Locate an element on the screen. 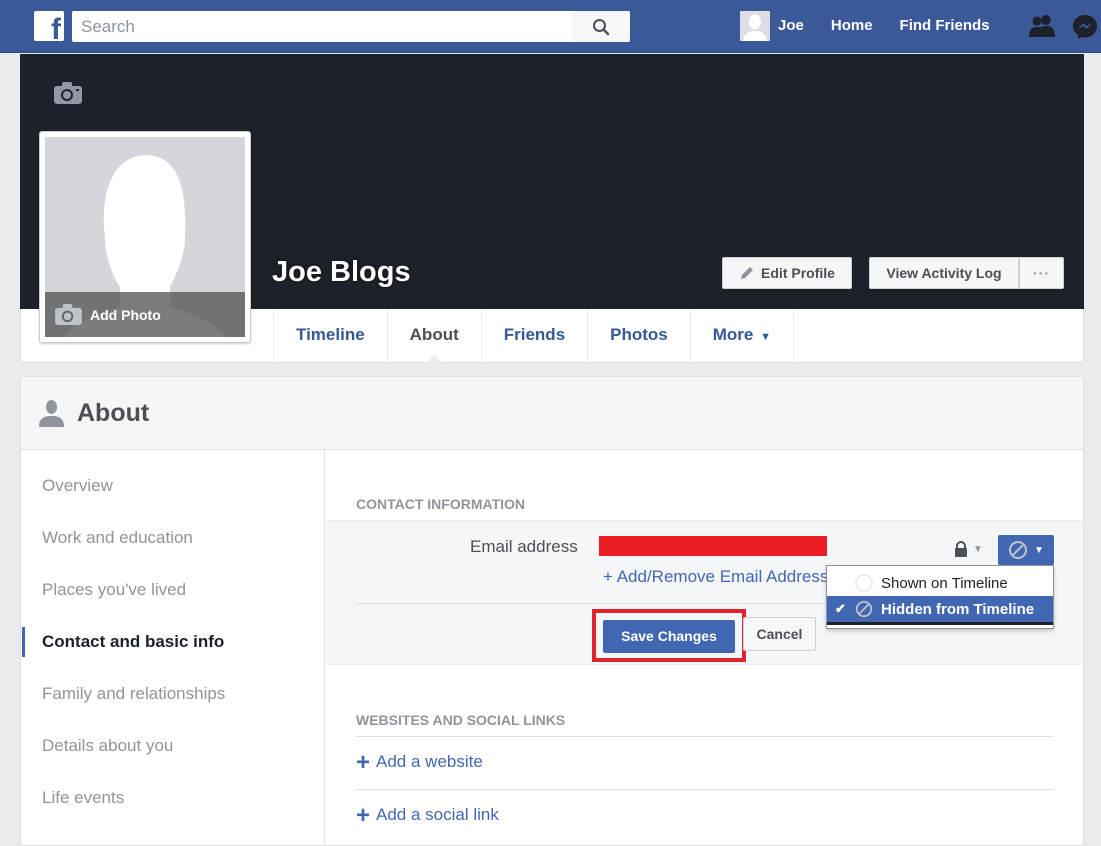 The image size is (1101, 846). menu-item-shown-on-timeline: Shown on Timeline is located at coordinates (940, 583).